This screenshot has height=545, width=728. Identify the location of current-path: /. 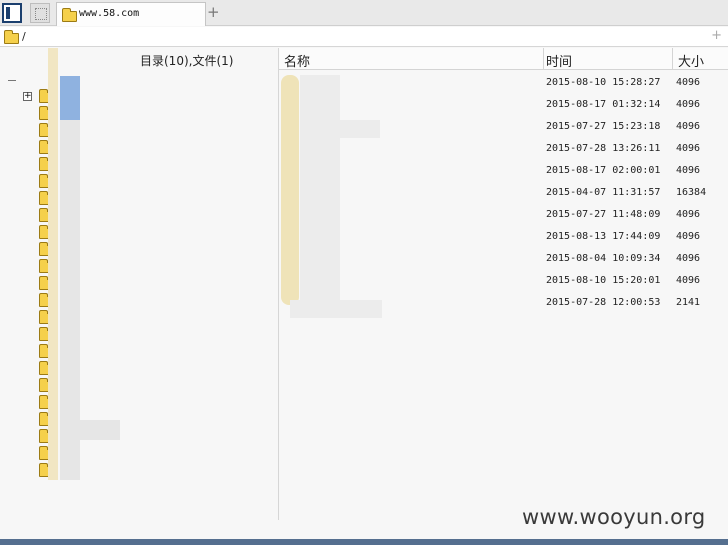
(24, 36).